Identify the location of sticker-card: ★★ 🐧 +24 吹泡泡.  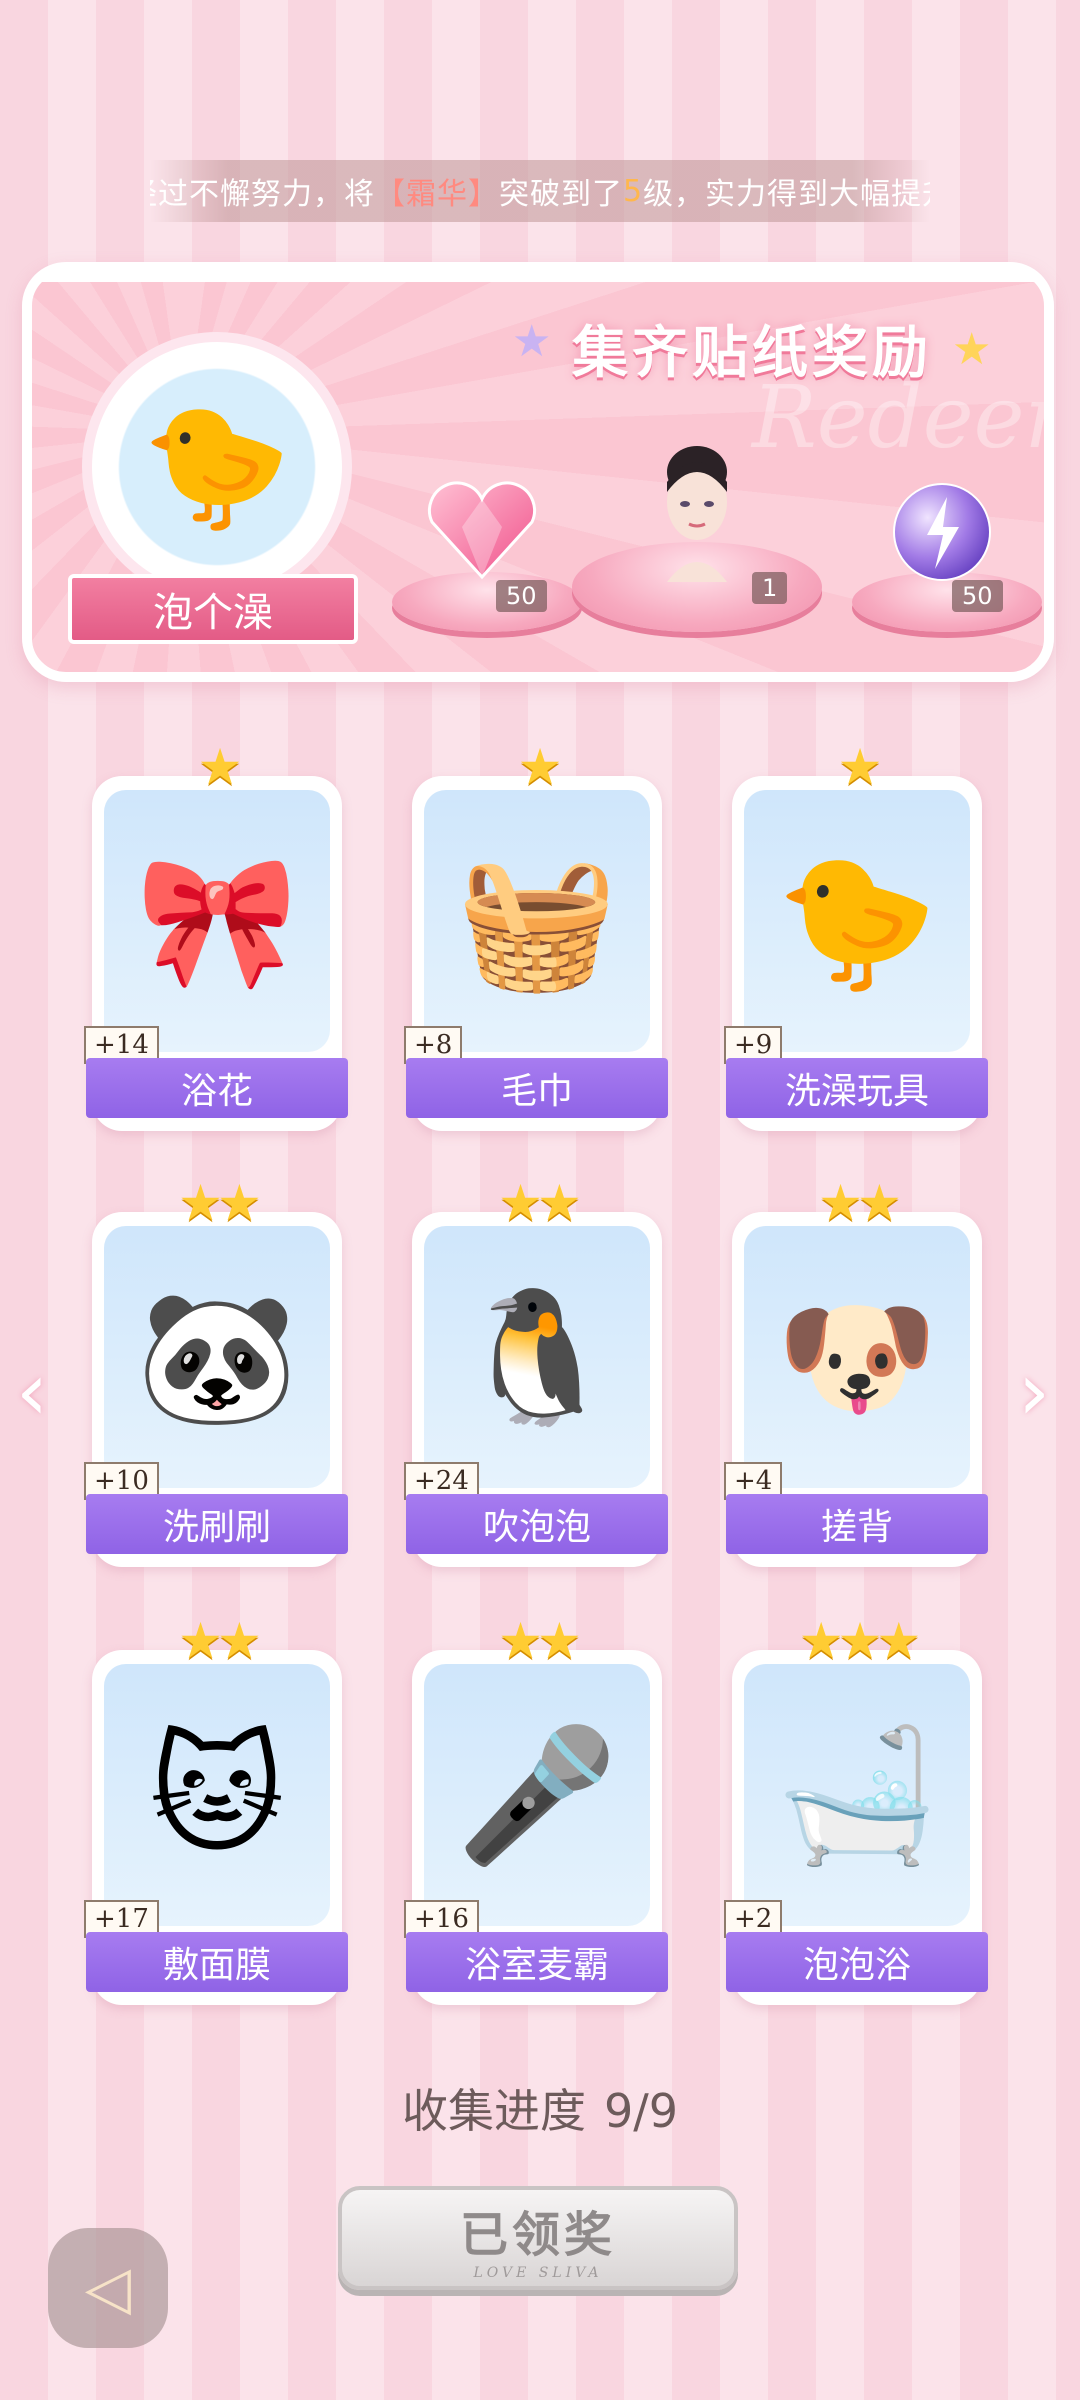
(536, 1370).